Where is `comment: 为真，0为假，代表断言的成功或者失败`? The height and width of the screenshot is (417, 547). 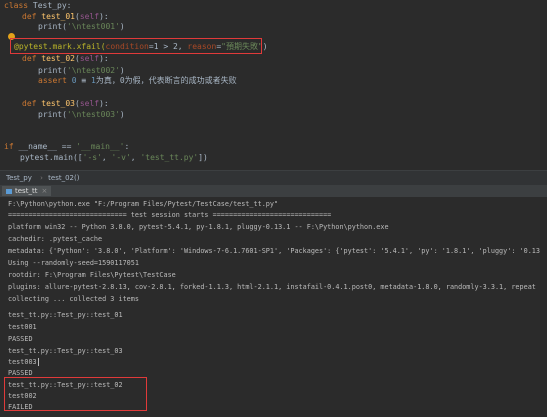
comment: 为真，0为假，代表断言的成功或者失败 is located at coordinates (166, 80).